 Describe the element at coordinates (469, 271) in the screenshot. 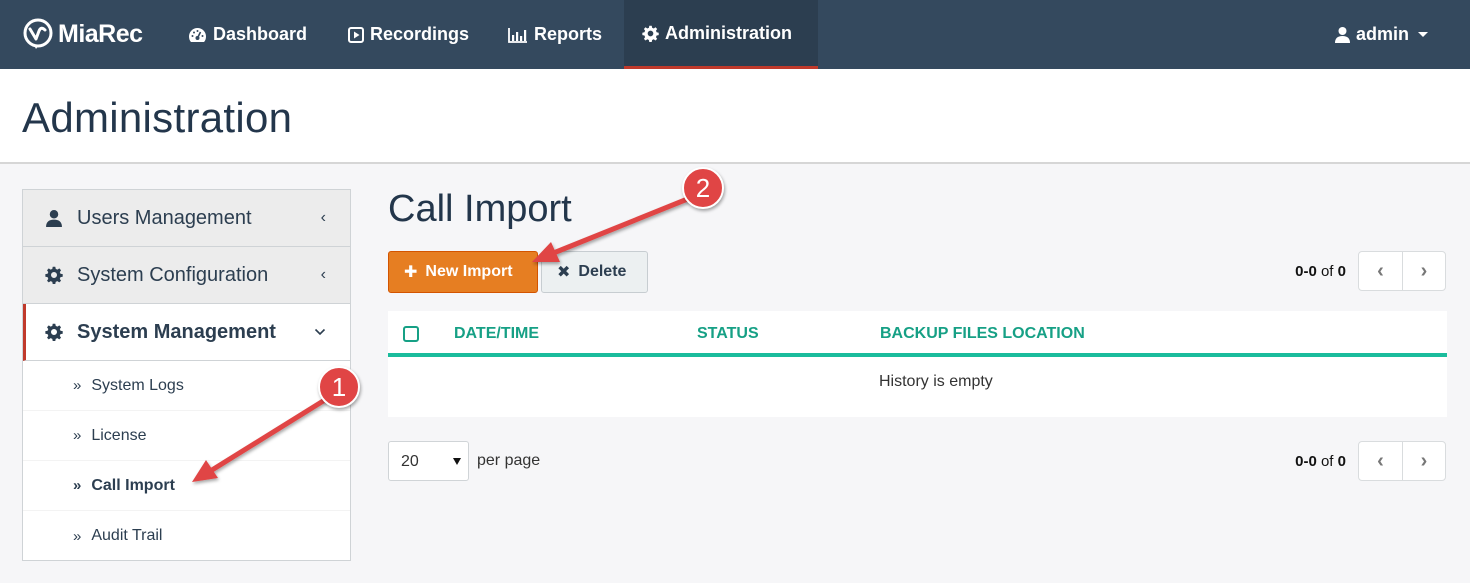

I see `new-import-label: New Import` at that location.